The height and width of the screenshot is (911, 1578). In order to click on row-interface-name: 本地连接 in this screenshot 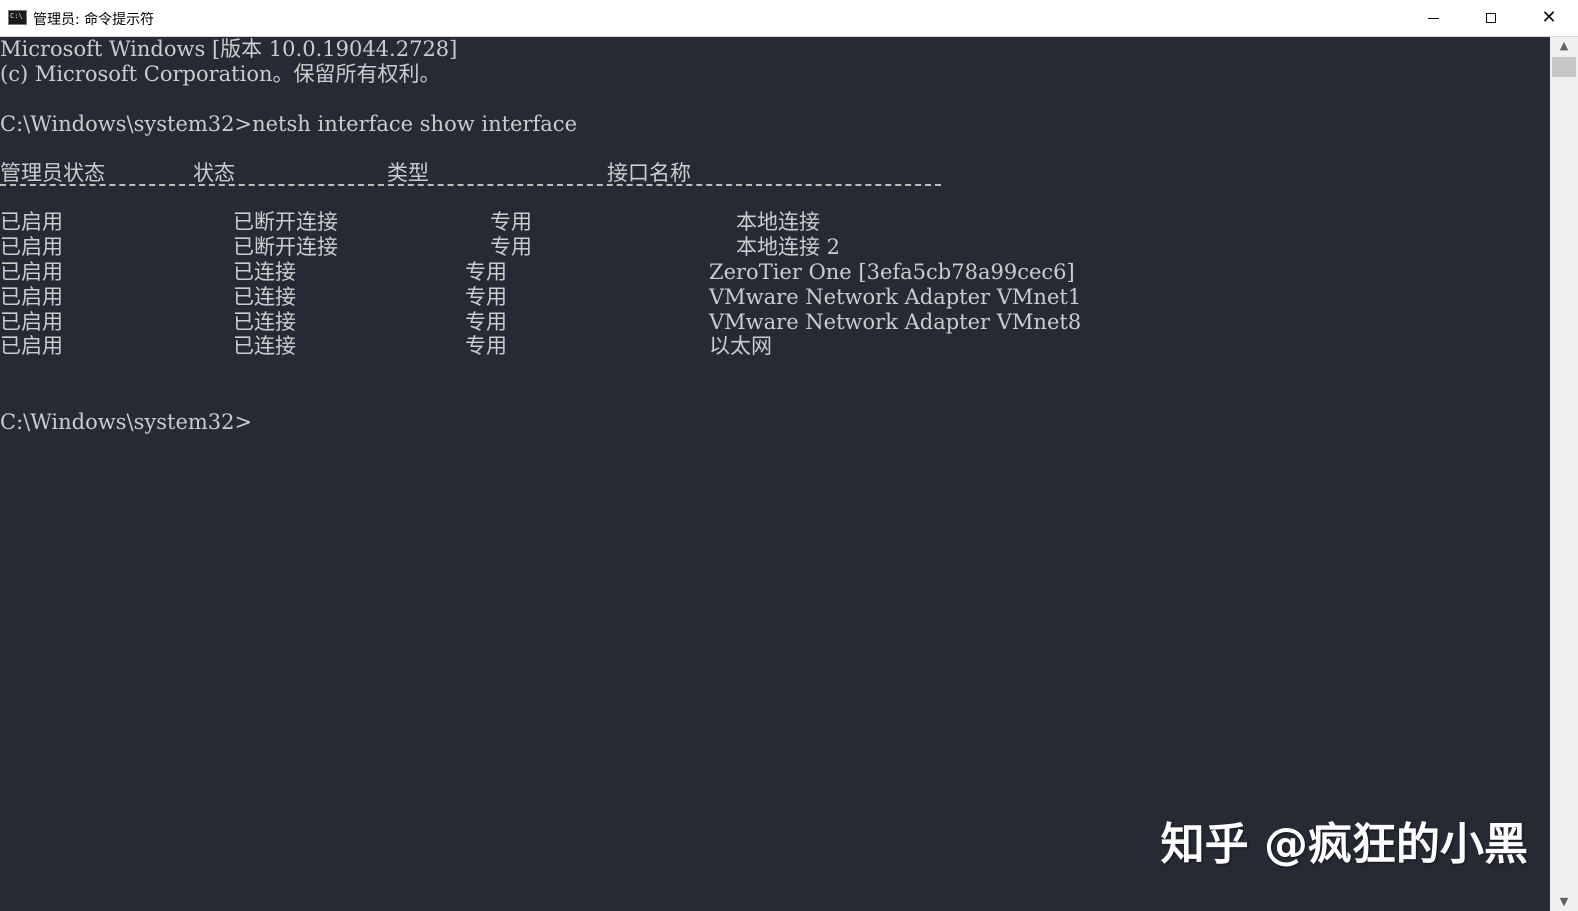, I will do `click(778, 222)`.